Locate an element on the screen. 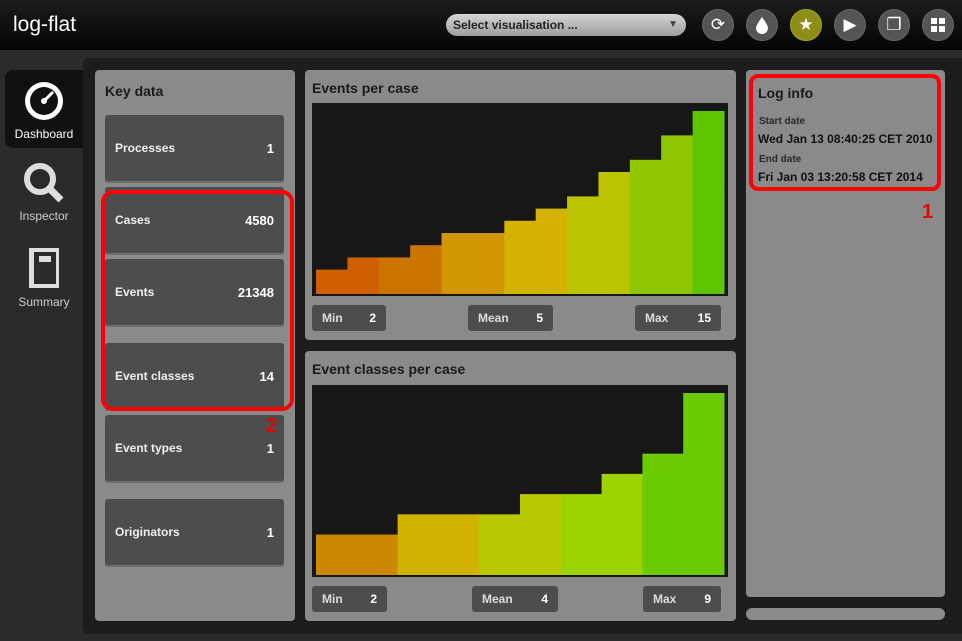 This screenshot has height=641, width=962. callout-2: 2 is located at coordinates (272, 426).